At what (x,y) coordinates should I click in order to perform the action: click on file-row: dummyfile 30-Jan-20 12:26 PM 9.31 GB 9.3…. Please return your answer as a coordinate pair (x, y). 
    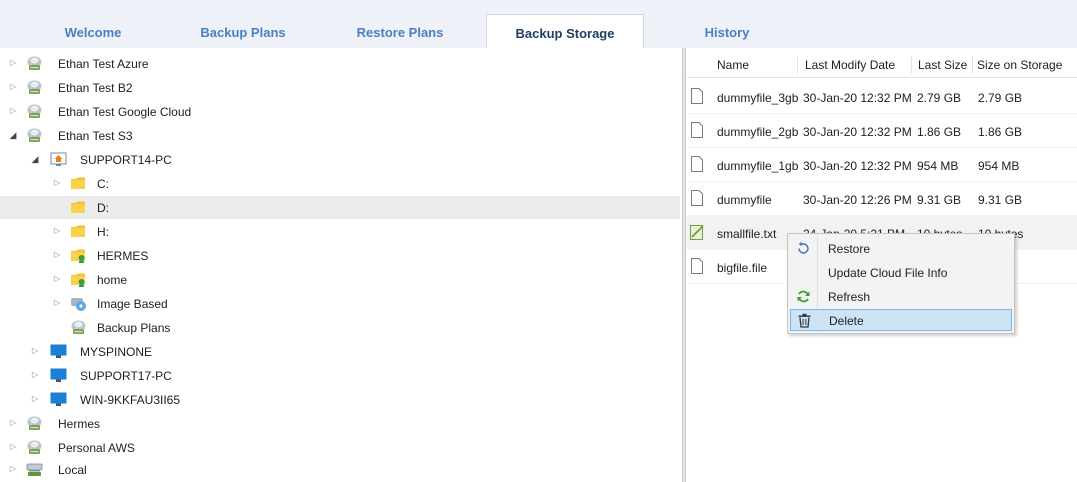
    Looking at the image, I should click on (882, 199).